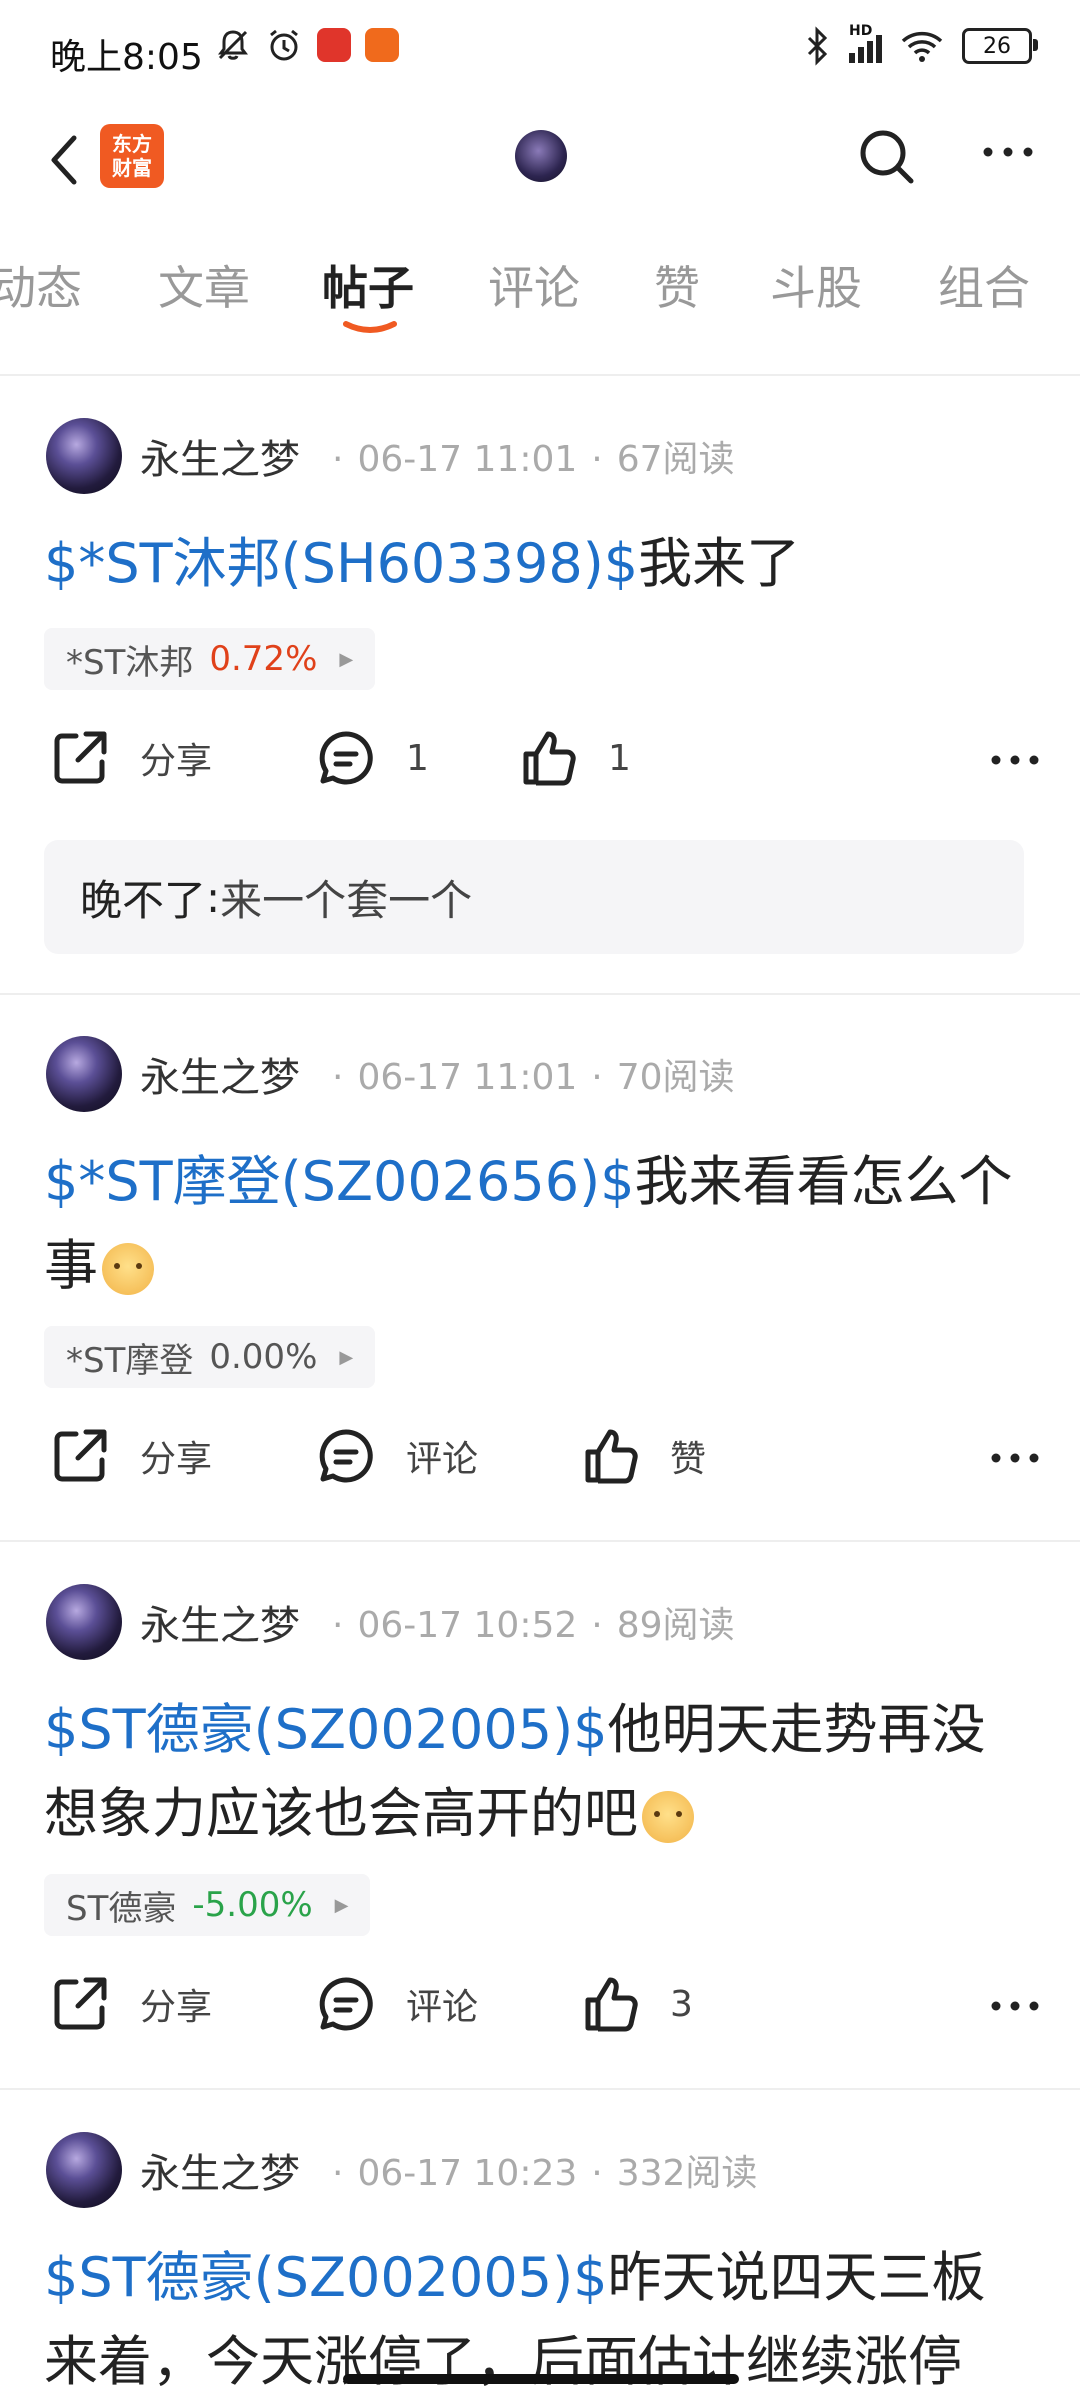 The height and width of the screenshot is (2400, 1080). I want to click on comment-user: 晚不了, so click(143, 897).